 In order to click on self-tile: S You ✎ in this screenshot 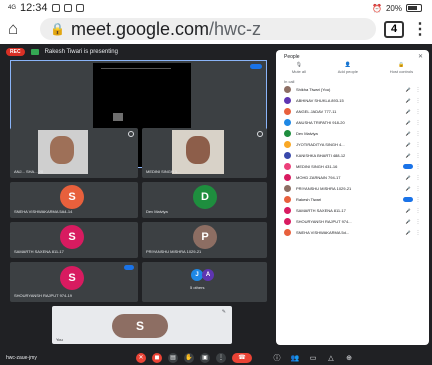, I will do `click(142, 325)`.